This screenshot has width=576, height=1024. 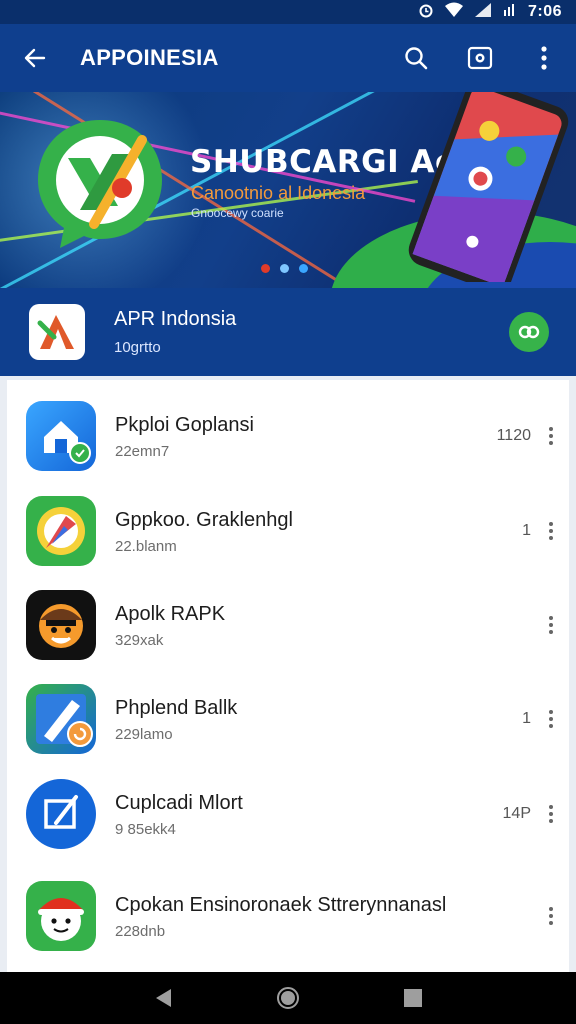 I want to click on app-name: Cuplcadi Mlort, so click(x=179, y=802).